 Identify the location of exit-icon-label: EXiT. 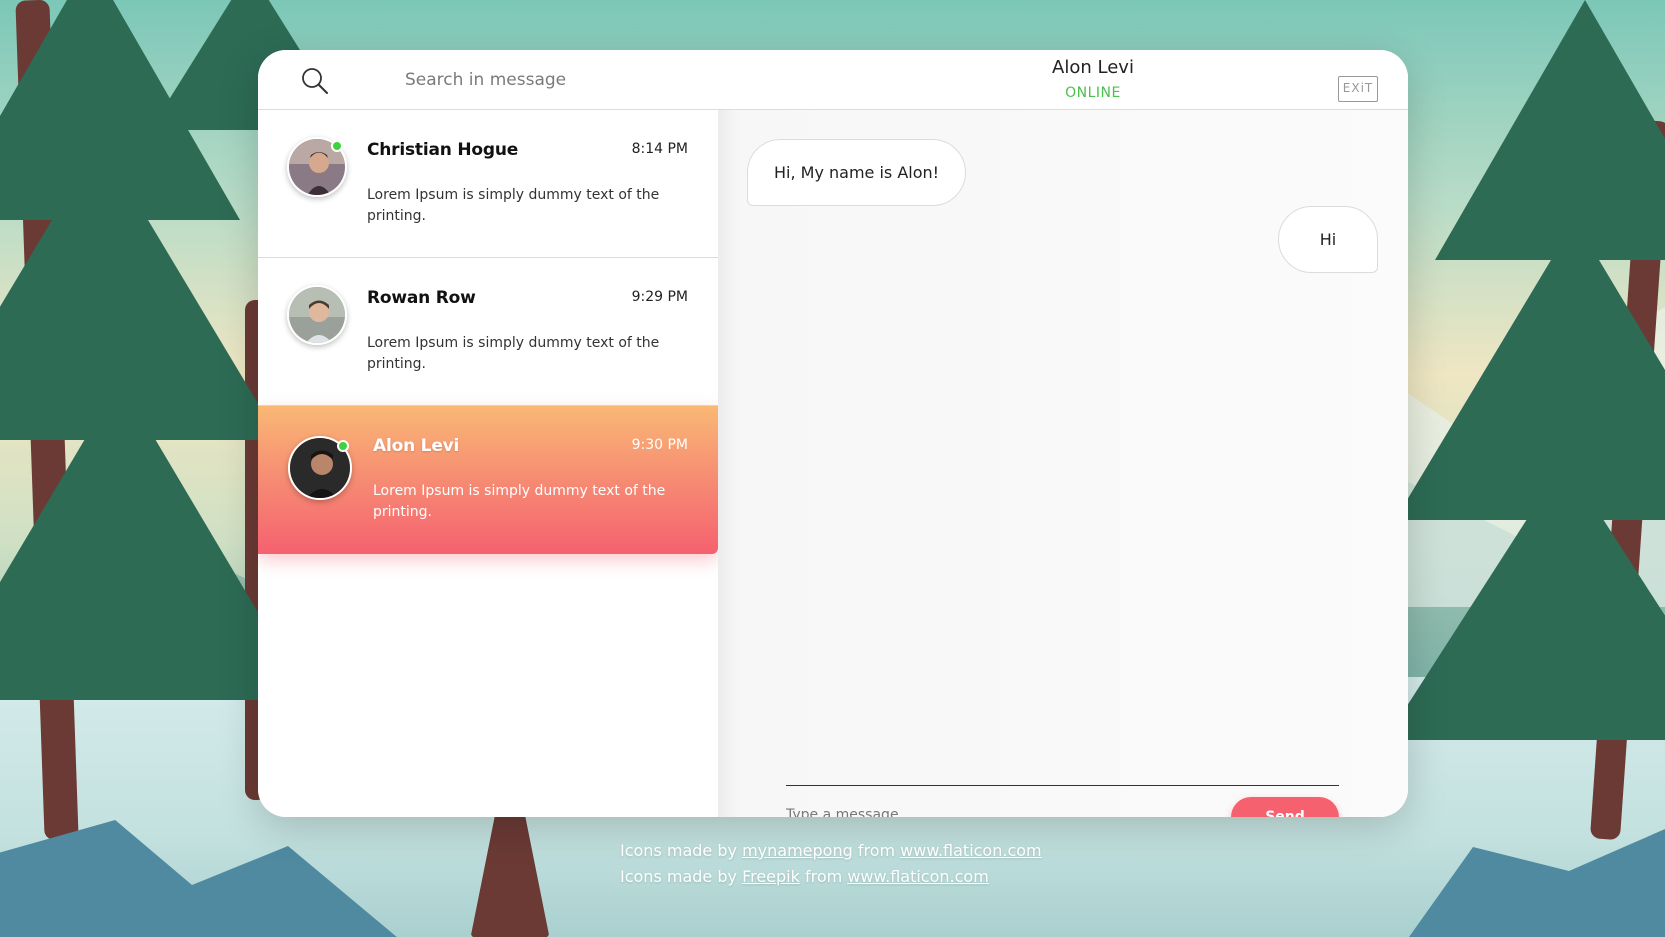
(1358, 88).